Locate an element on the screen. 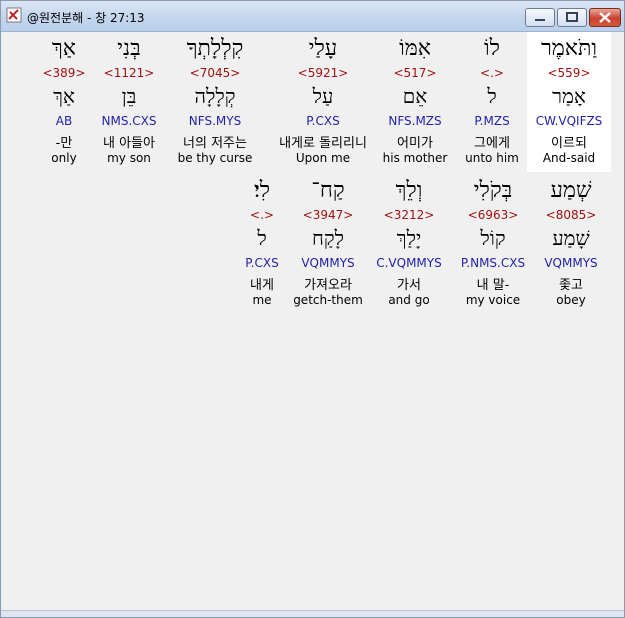 This screenshot has height=618, width=625. morphology-code: CW.VQIFZS is located at coordinates (569, 121).